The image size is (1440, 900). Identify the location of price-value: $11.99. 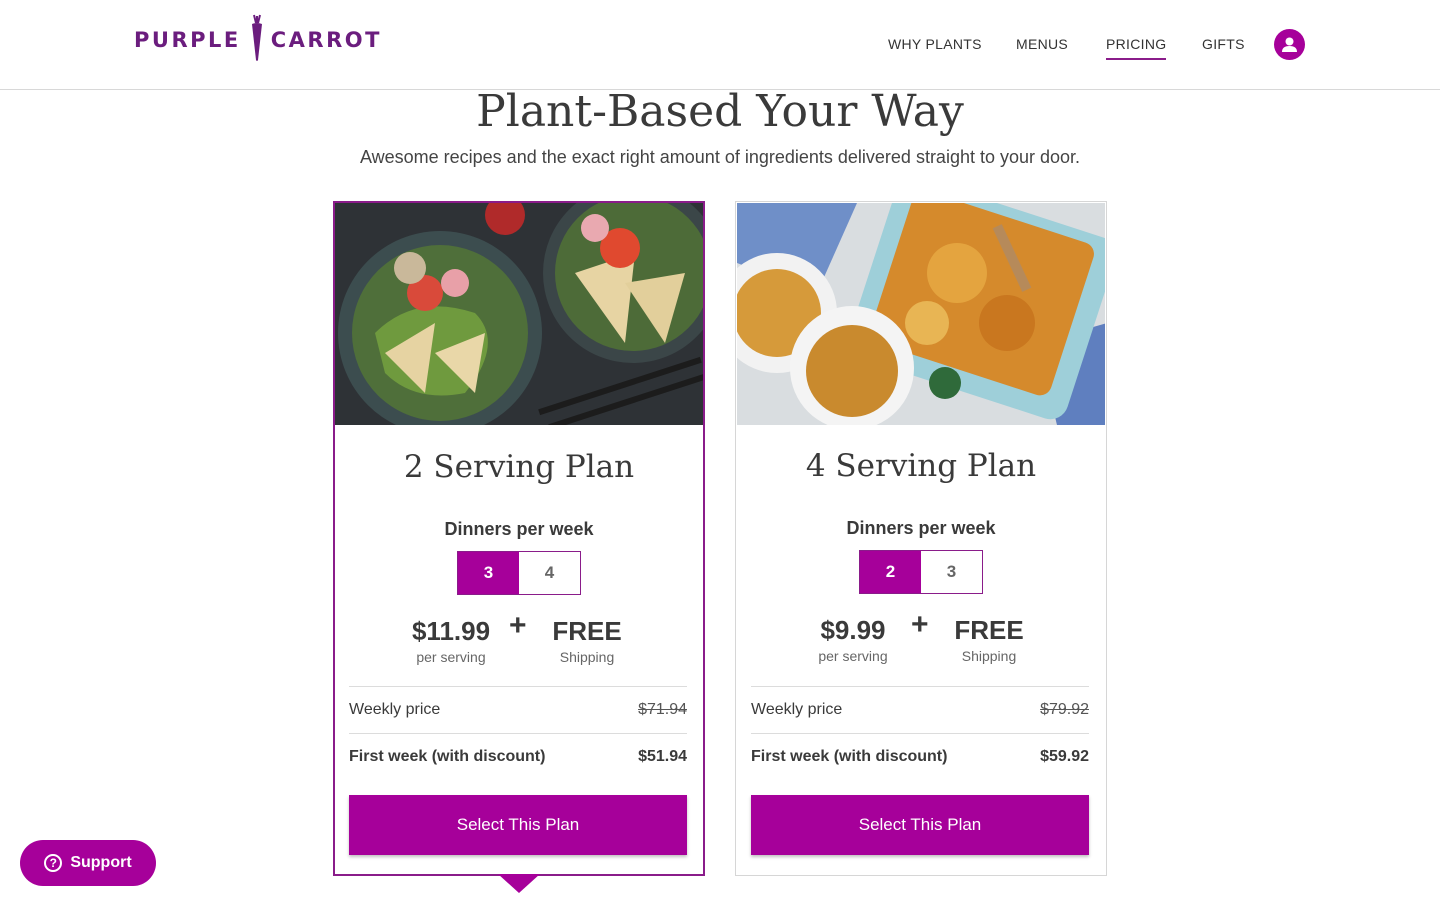
(451, 631).